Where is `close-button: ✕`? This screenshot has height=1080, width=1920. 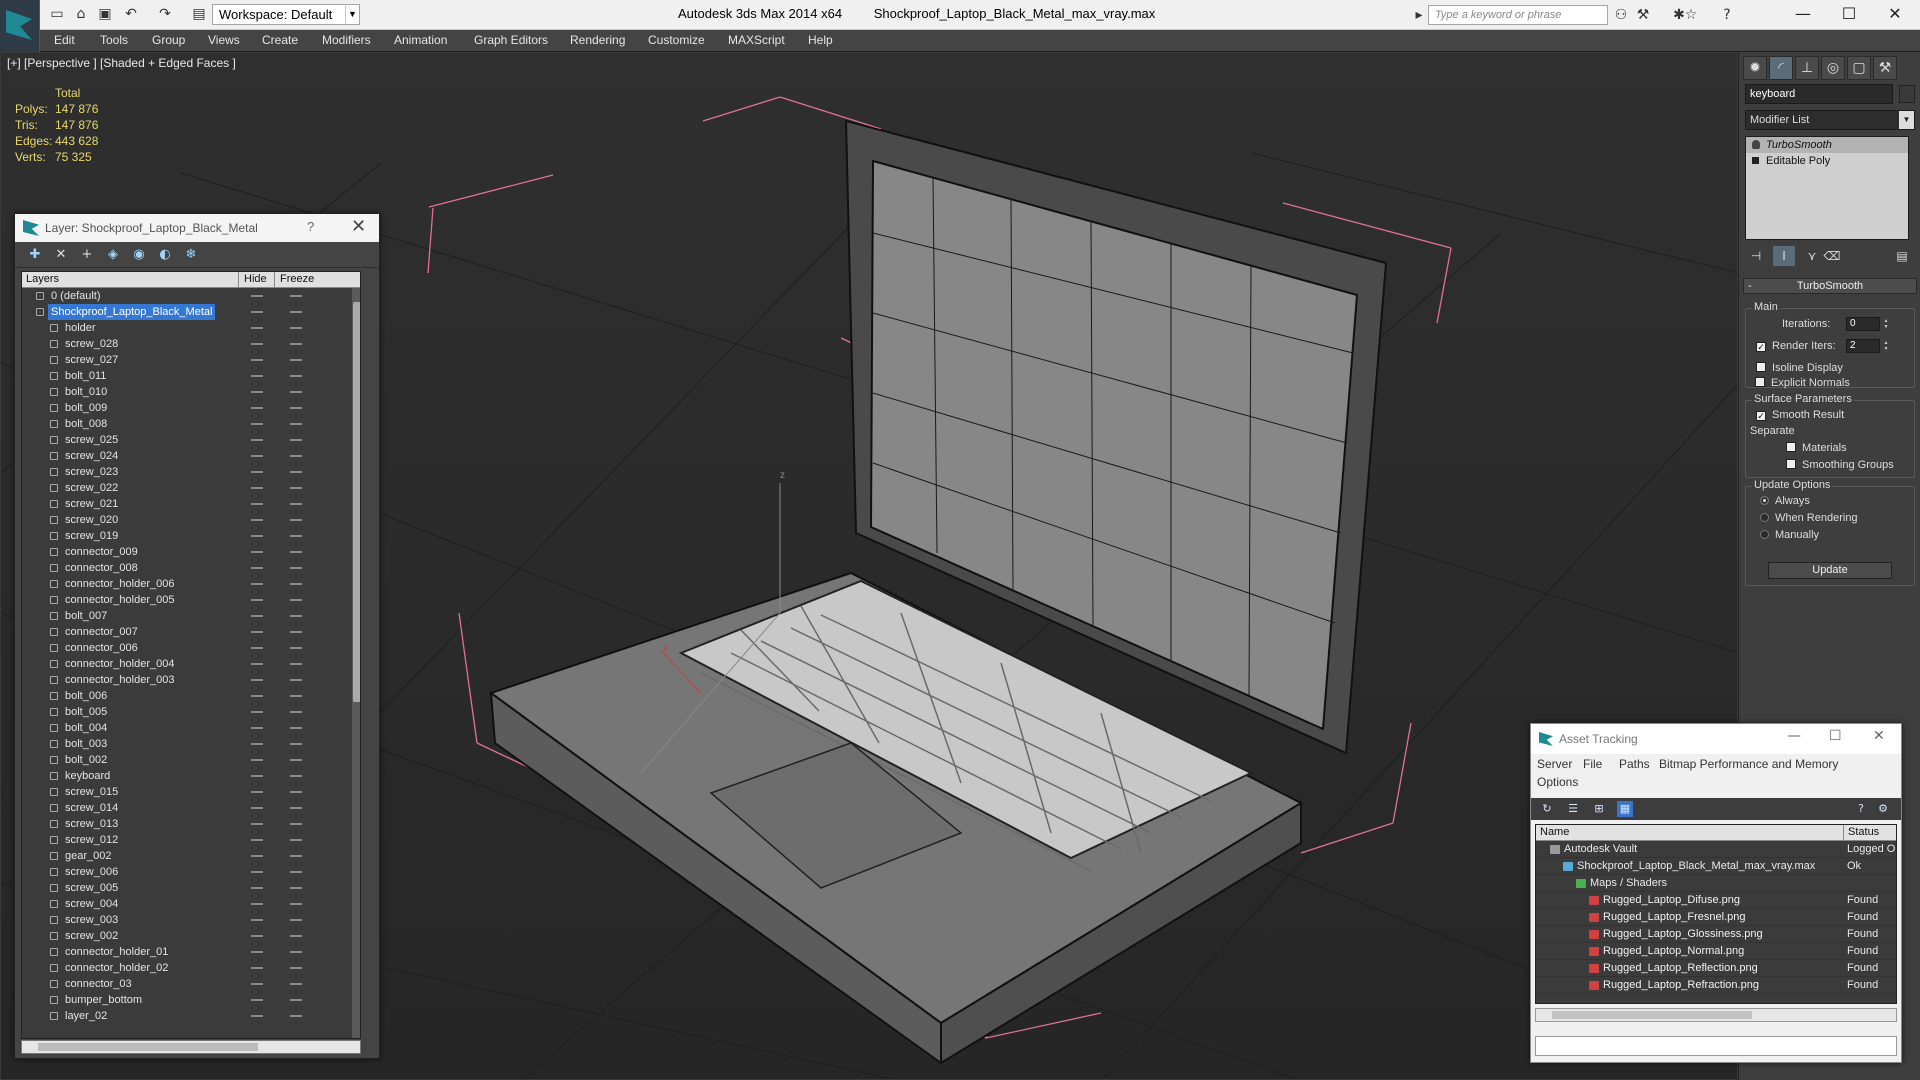 close-button: ✕ is located at coordinates (1895, 15).